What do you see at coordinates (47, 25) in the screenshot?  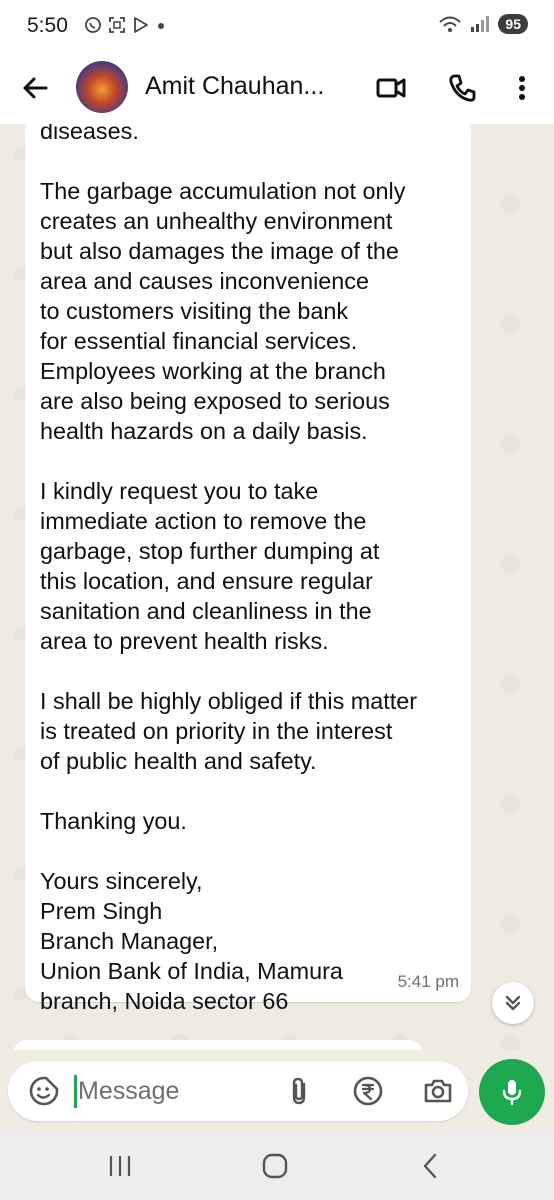 I see `status-time: 5:50` at bounding box center [47, 25].